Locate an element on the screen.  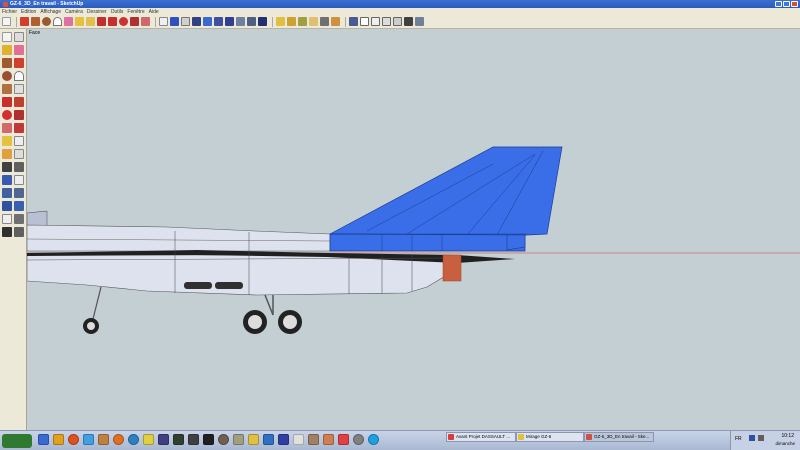
firefox-icon is located at coordinates (118, 439).